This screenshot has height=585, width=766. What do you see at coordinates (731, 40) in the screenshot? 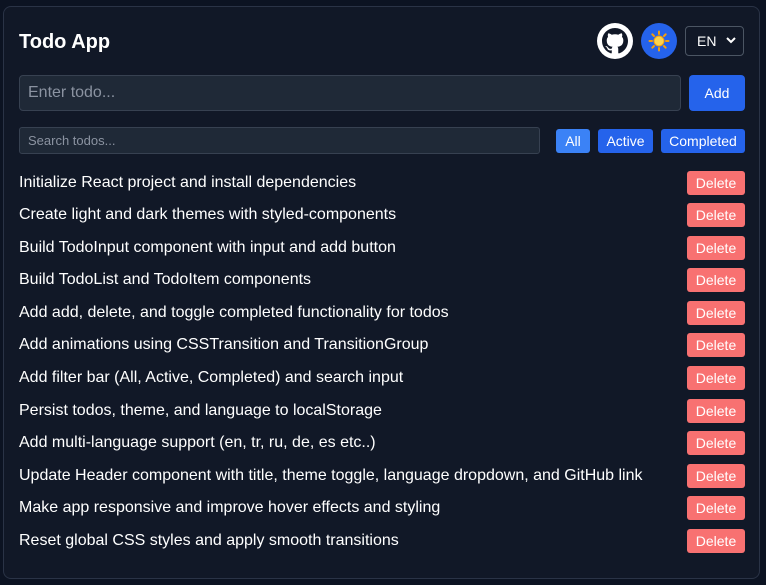
I see `chevron-down-icon` at bounding box center [731, 40].